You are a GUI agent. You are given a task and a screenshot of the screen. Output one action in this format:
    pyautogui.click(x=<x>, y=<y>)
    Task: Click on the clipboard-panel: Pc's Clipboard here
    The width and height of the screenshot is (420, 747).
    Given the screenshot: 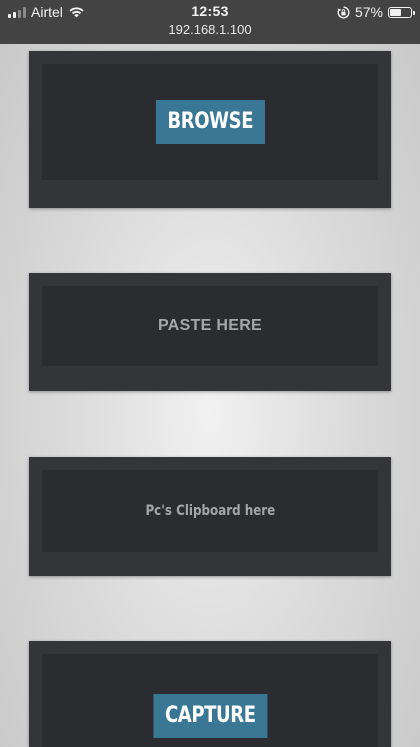 What is the action you would take?
    pyautogui.click(x=210, y=516)
    